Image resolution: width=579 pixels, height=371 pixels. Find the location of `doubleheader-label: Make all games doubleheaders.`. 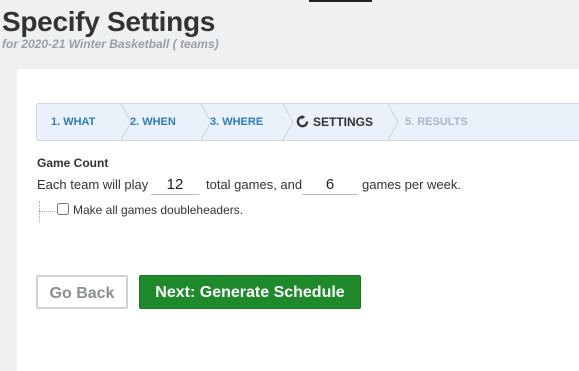

doubleheader-label: Make all games doubleheaders. is located at coordinates (158, 210).